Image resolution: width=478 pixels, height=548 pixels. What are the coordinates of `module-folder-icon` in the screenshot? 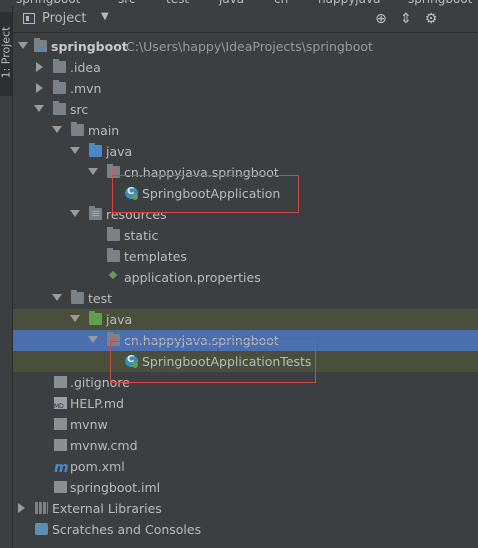 It's located at (40, 45).